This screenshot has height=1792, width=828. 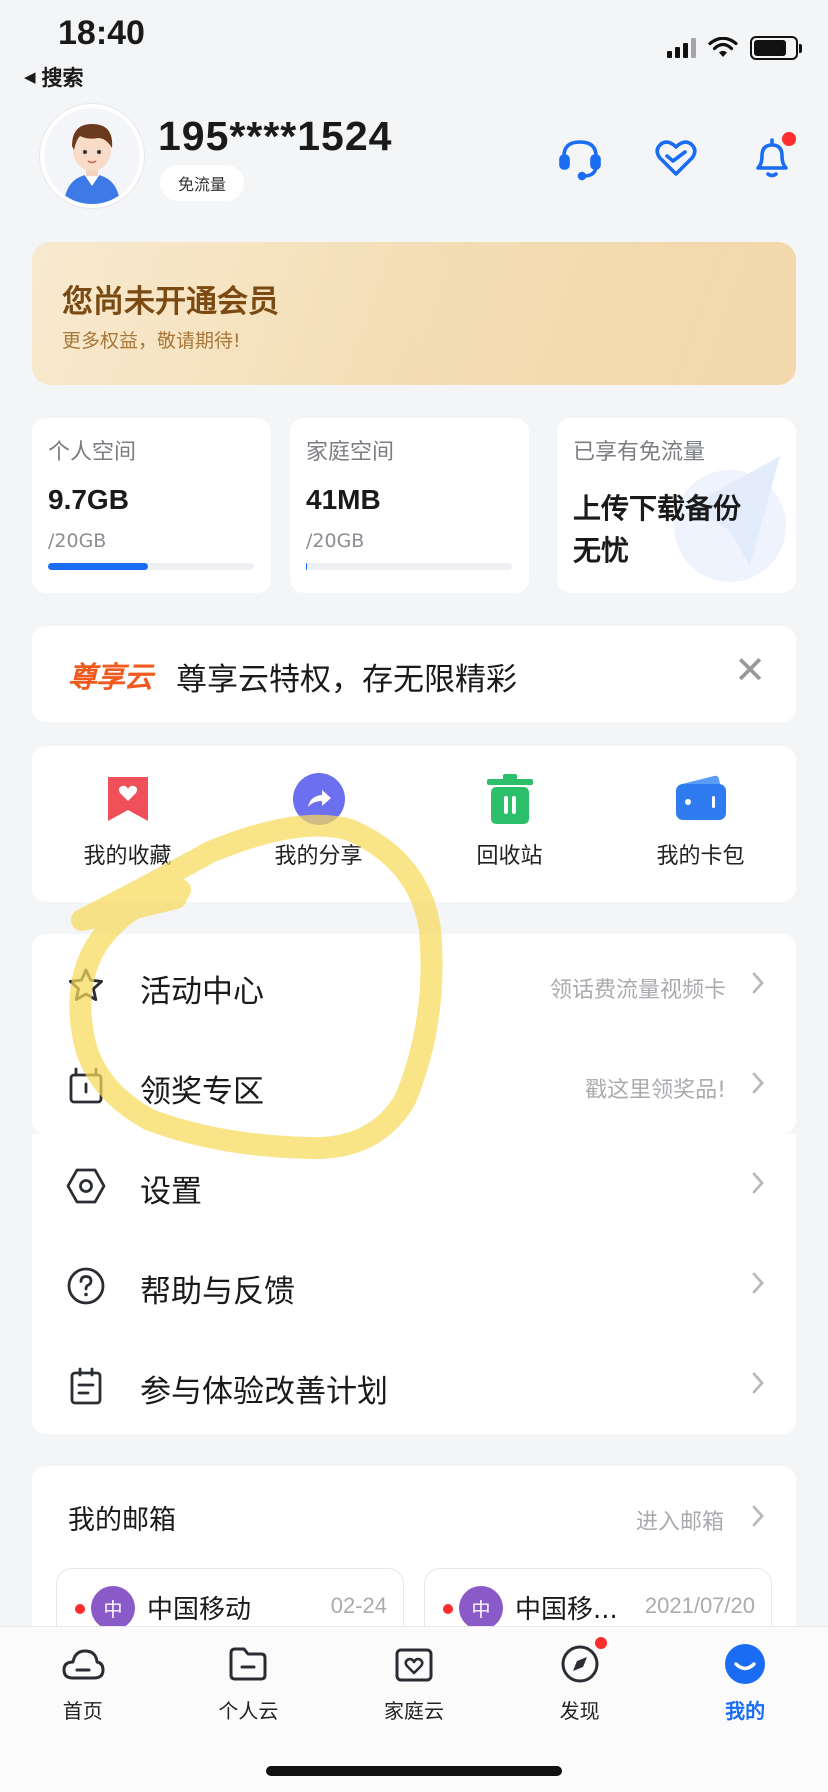 I want to click on activity-list-group: 活动中心 领话费流量视频卡 领奖专区 戳这里领奖品!, so click(x=414, y=1034).